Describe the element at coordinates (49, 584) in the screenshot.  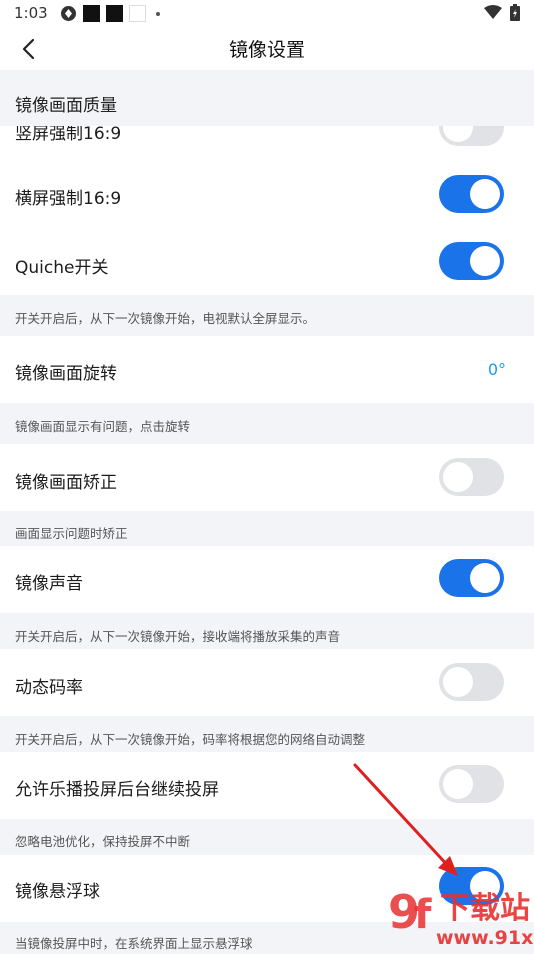
I see `setting-label: 镜像声音` at that location.